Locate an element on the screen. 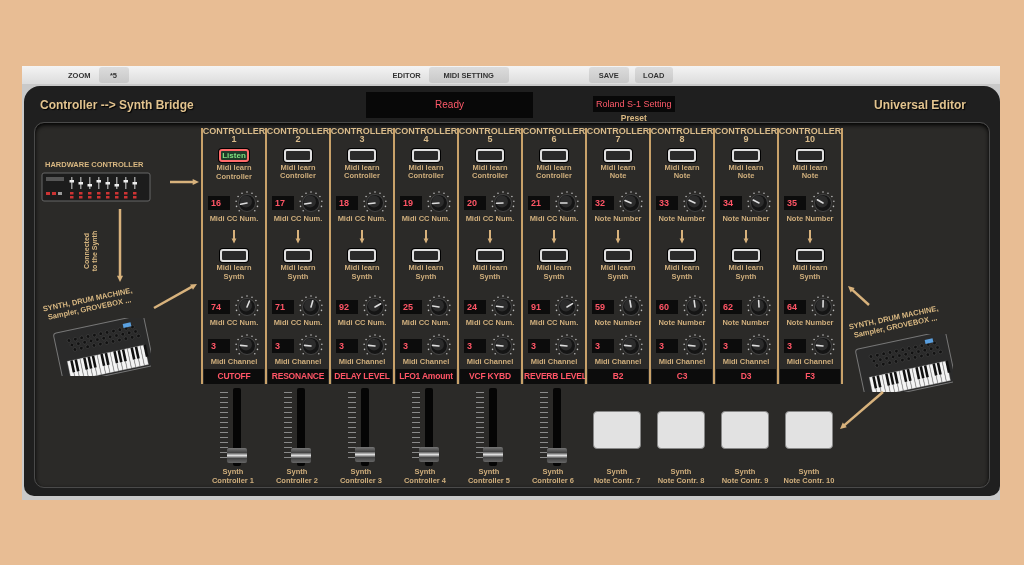  value-display: 32 is located at coordinates (603, 202).